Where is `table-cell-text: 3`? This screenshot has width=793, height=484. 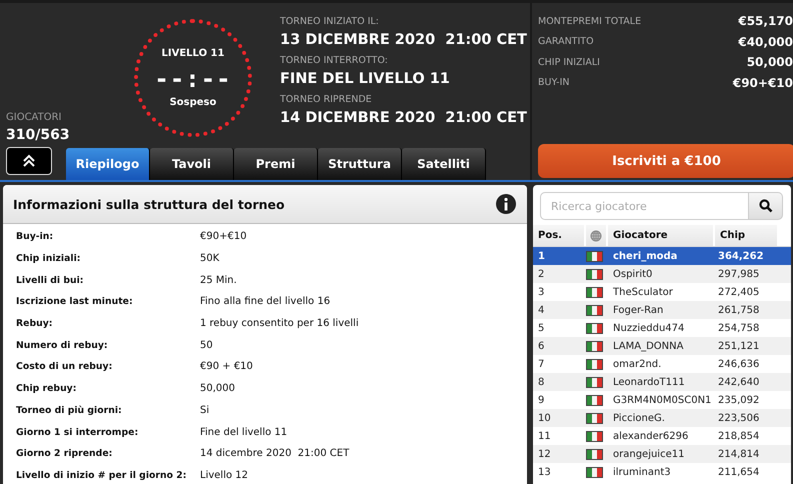 table-cell-text: 3 is located at coordinates (541, 292).